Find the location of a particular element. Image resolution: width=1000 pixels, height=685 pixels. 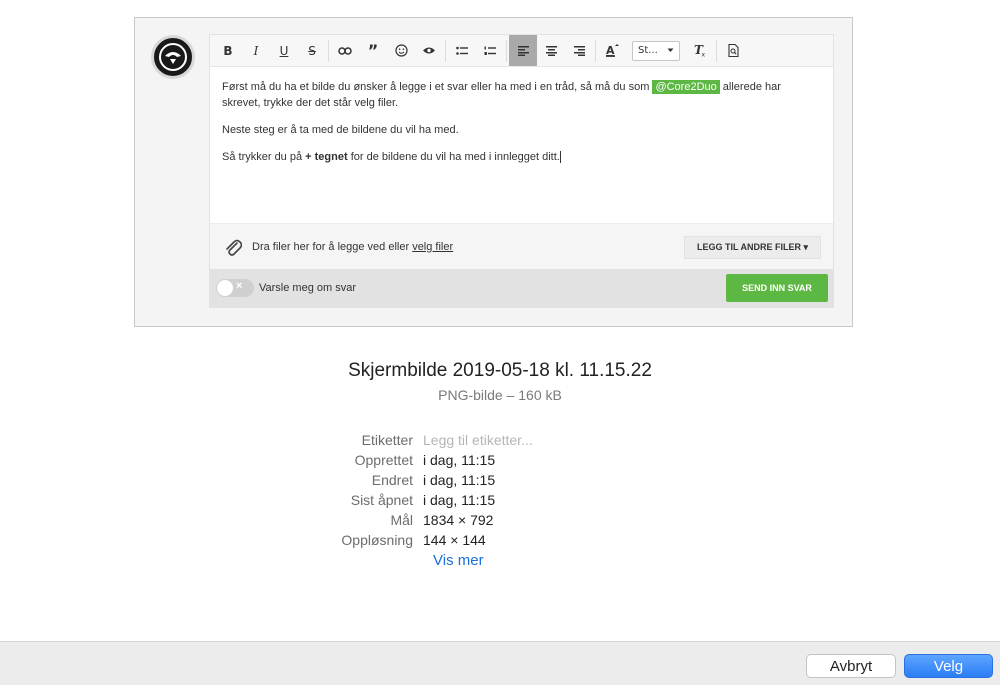

avatar is located at coordinates (173, 57).